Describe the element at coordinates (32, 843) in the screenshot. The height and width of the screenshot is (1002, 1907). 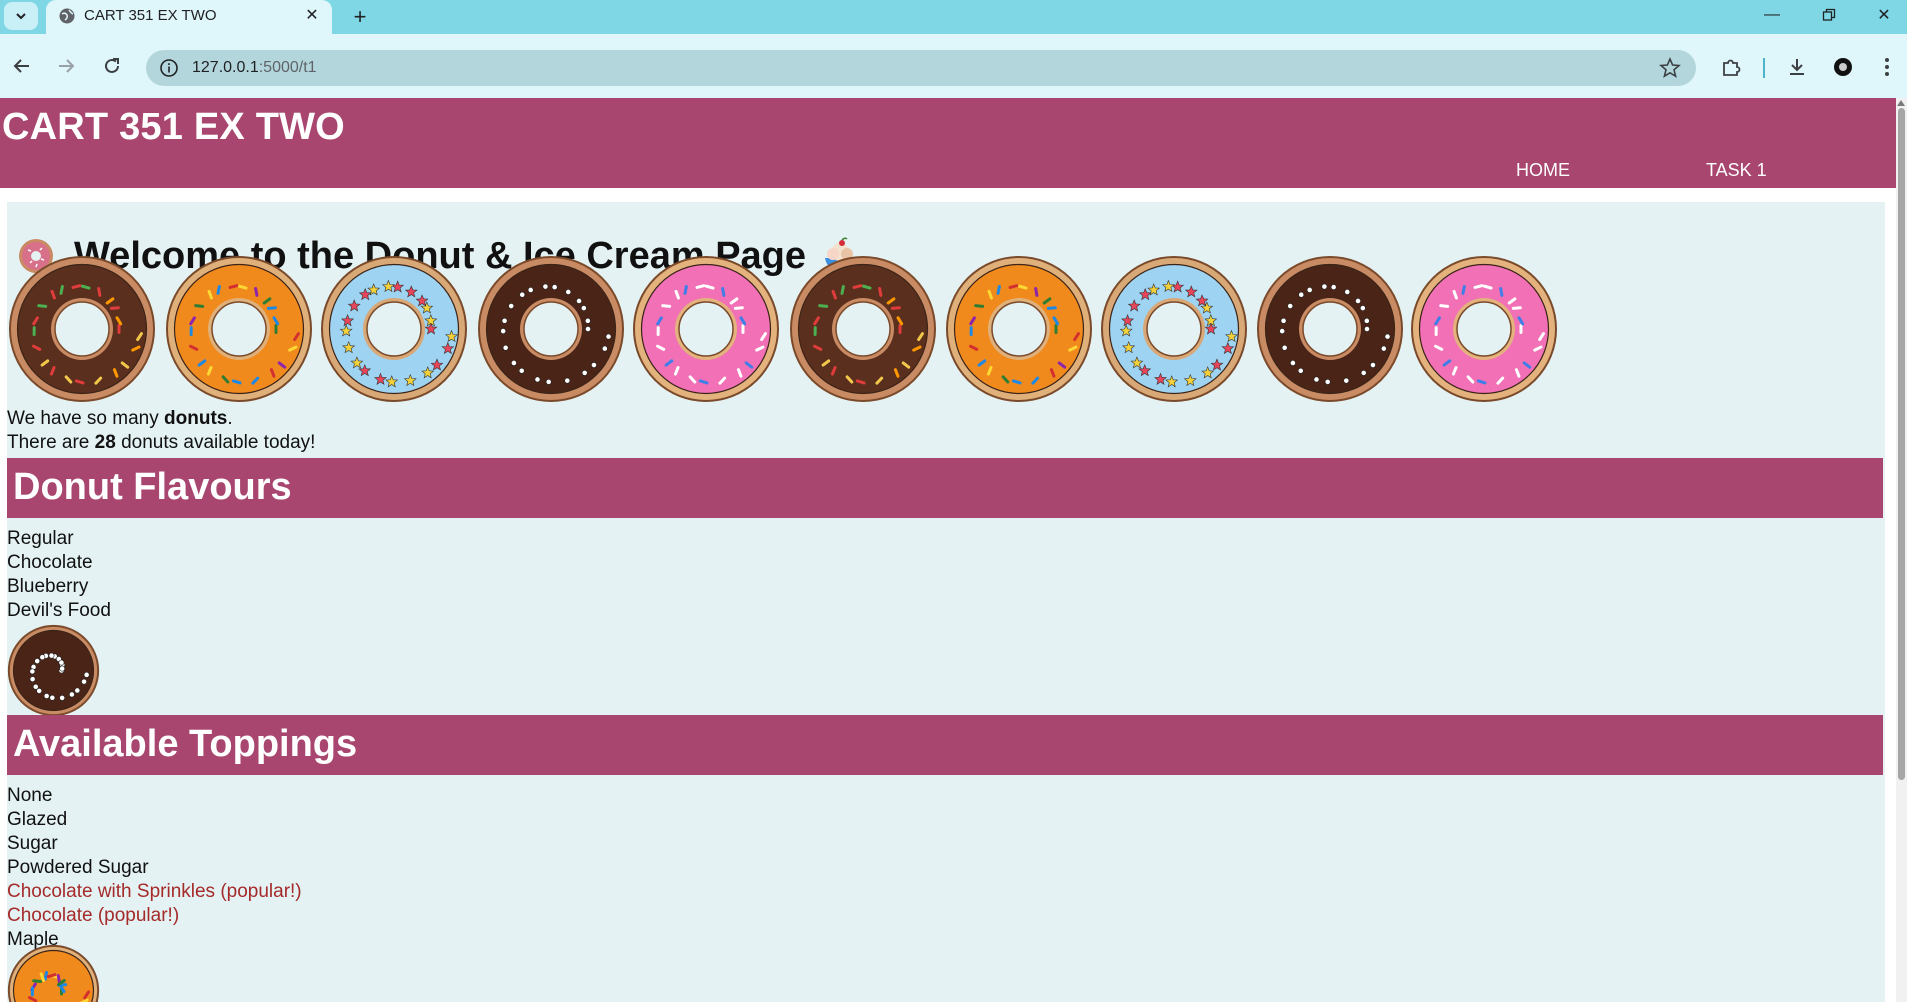
I see `topping-item: Sugar` at that location.